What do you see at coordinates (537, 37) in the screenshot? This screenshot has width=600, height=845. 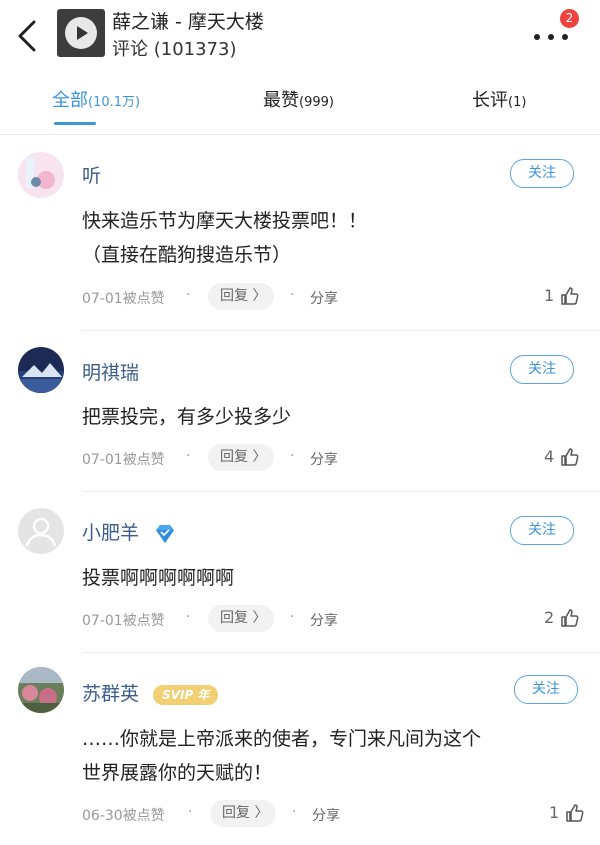 I see `more-dots-icon` at bounding box center [537, 37].